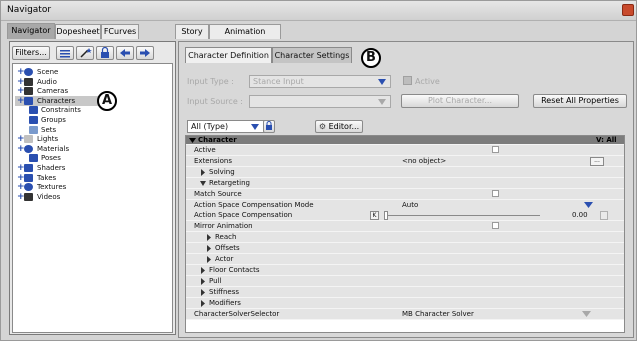 Image resolution: width=638 pixels, height=341 pixels. I want to click on property-name: Pull, so click(215, 280).